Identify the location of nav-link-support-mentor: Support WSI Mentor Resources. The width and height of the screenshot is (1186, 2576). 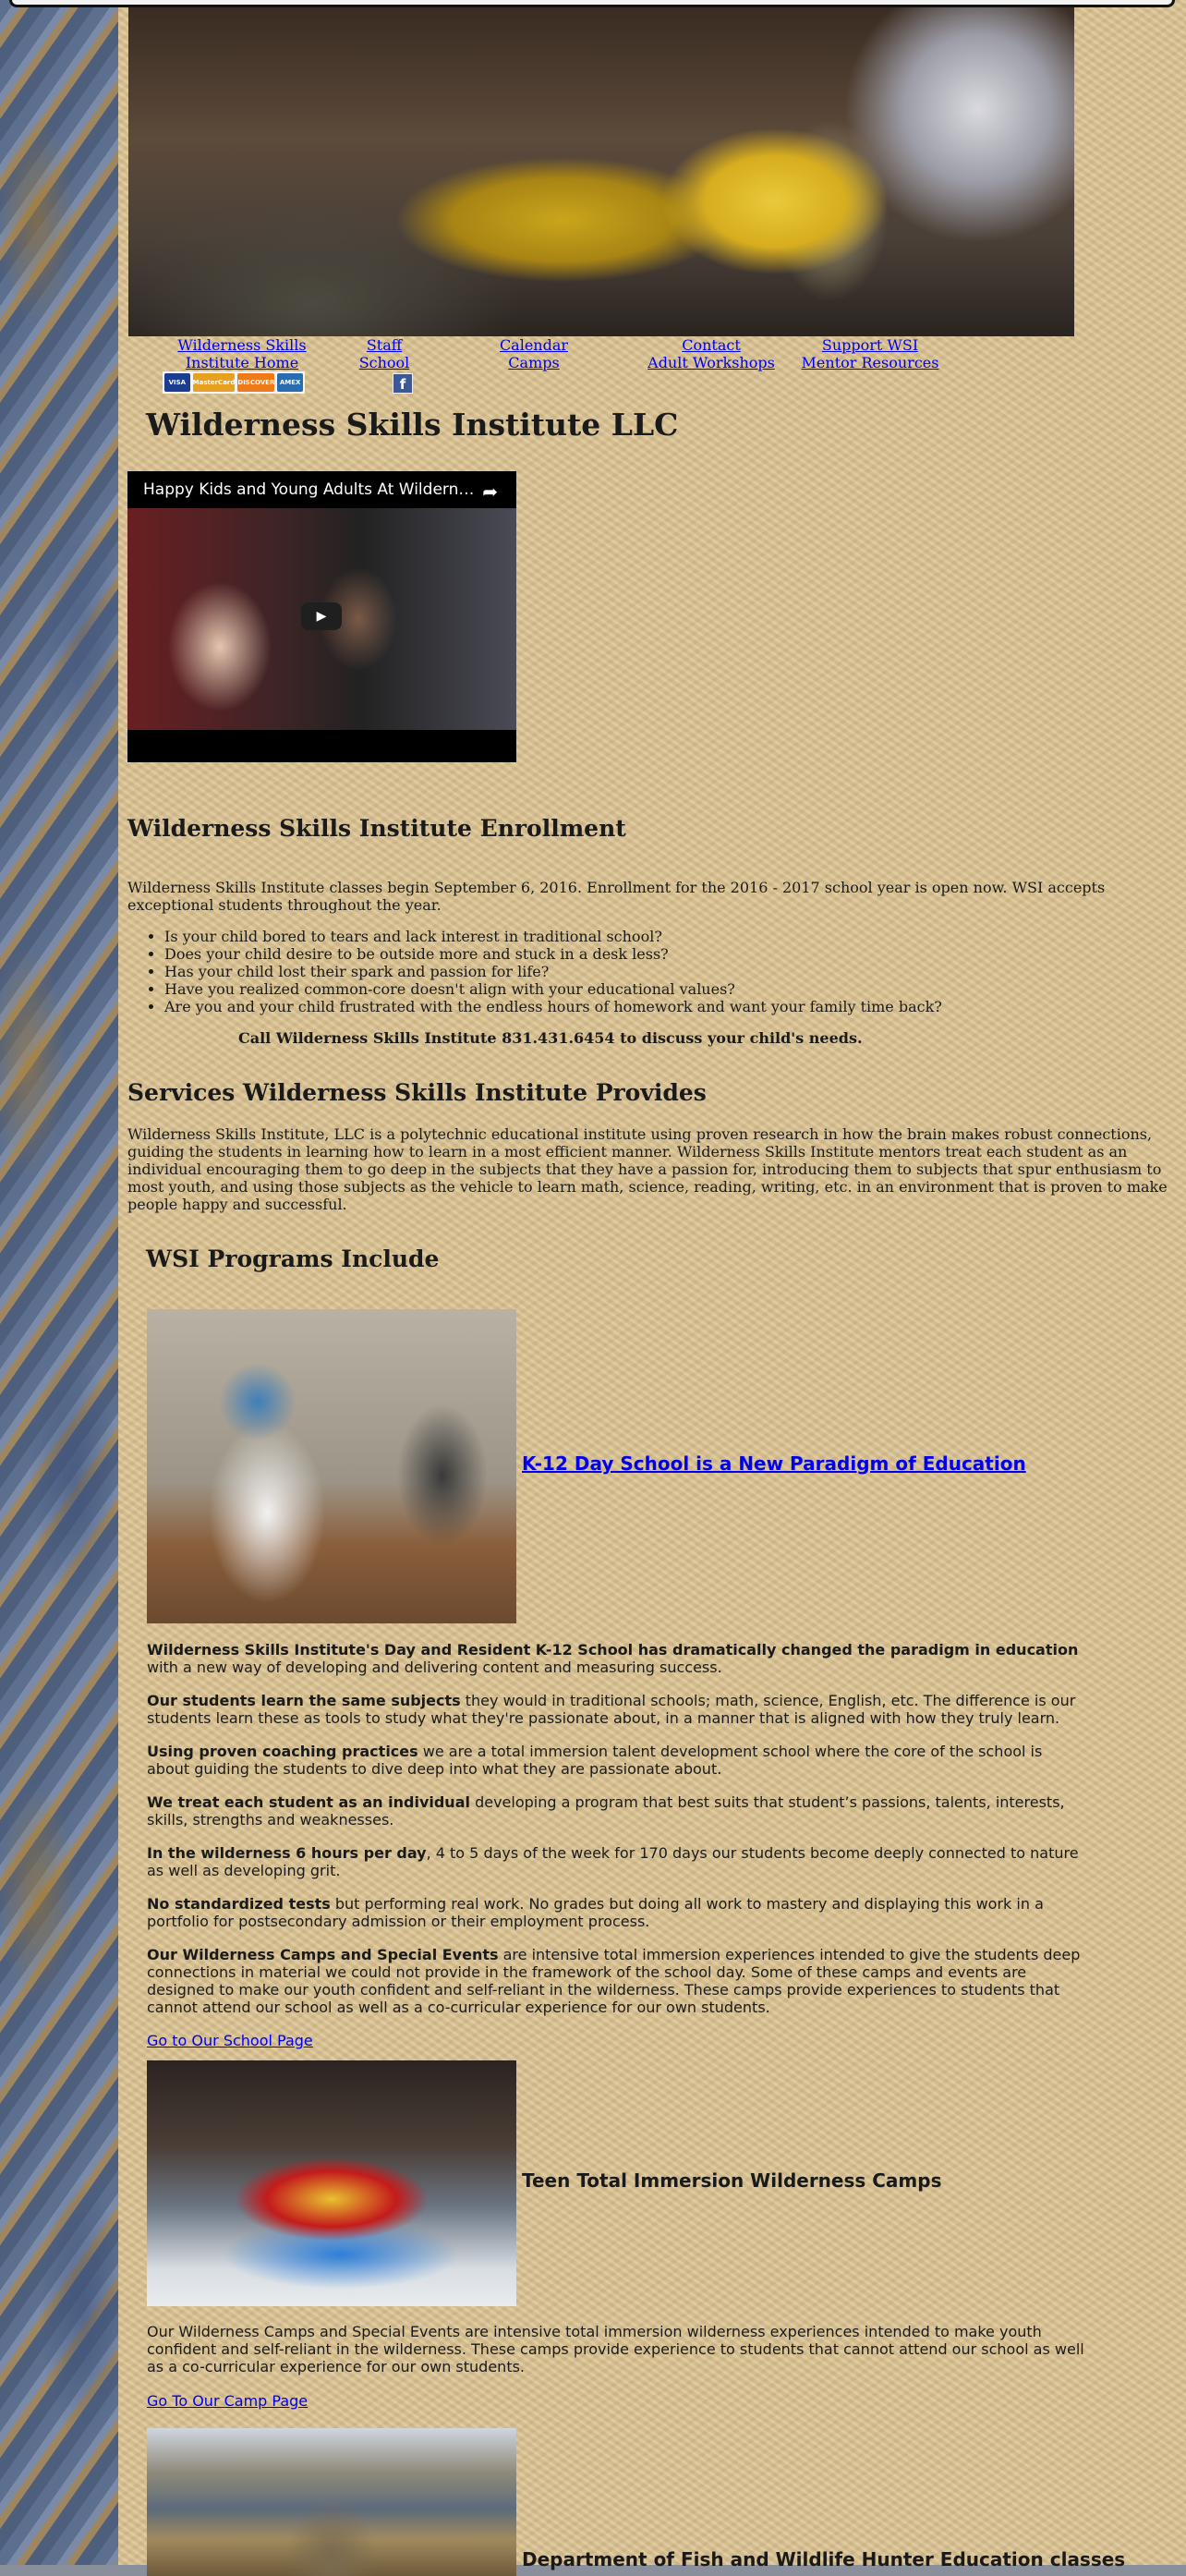
(870, 353).